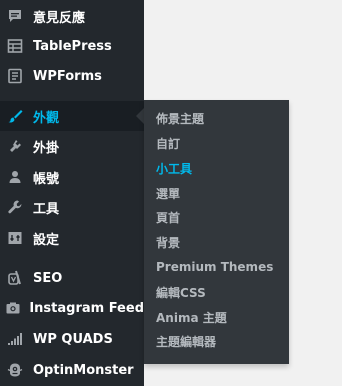 This screenshot has height=386, width=342. What do you see at coordinates (216, 341) in the screenshot?
I see `submenu-item-theme-editor: 主題編輯器` at bounding box center [216, 341].